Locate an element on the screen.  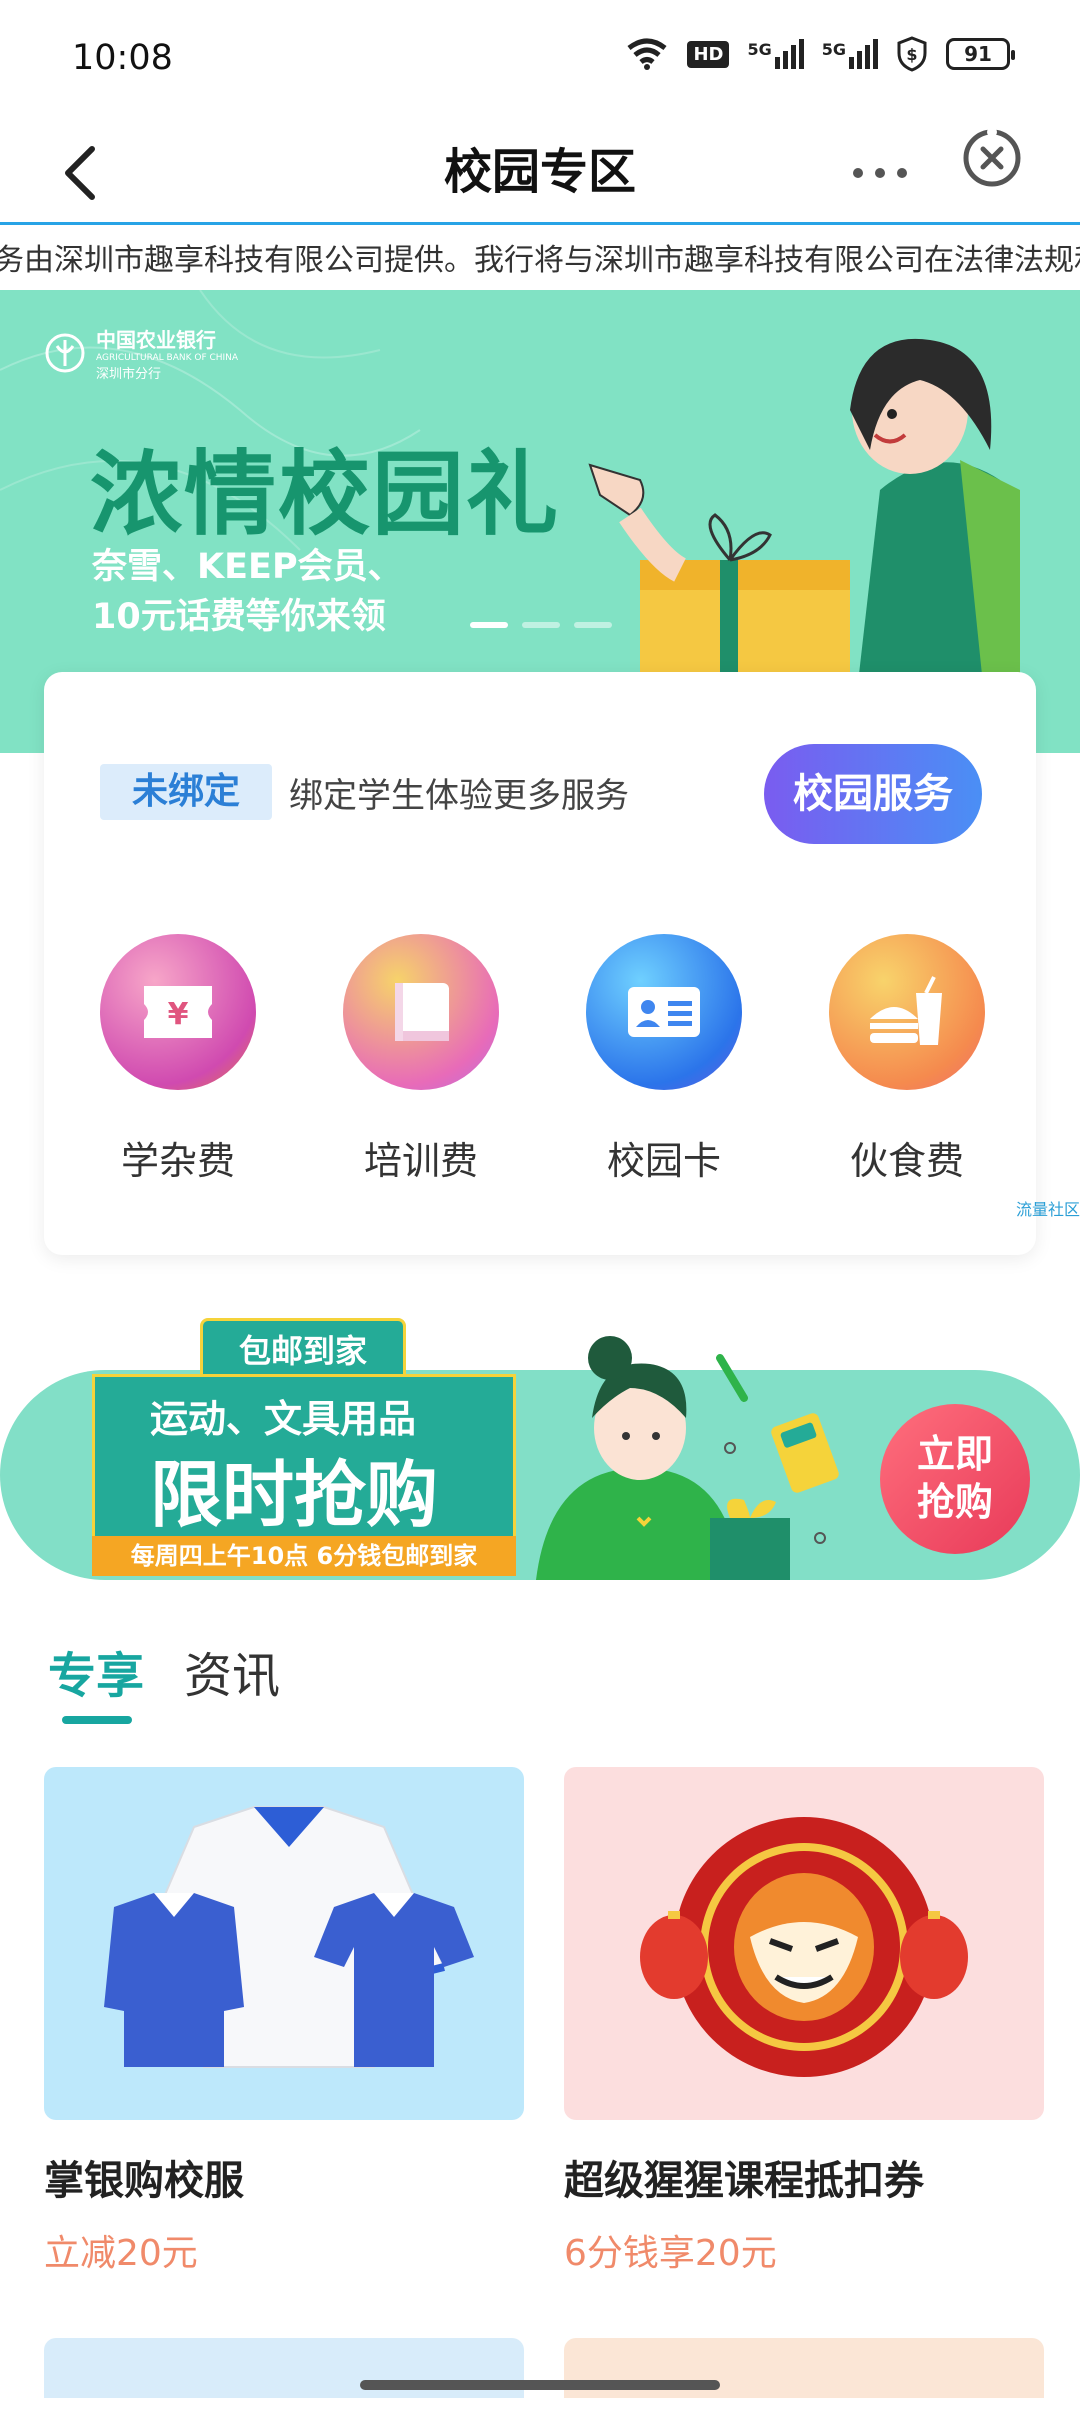
service-label: 伙食费 is located at coordinates (906, 1161).